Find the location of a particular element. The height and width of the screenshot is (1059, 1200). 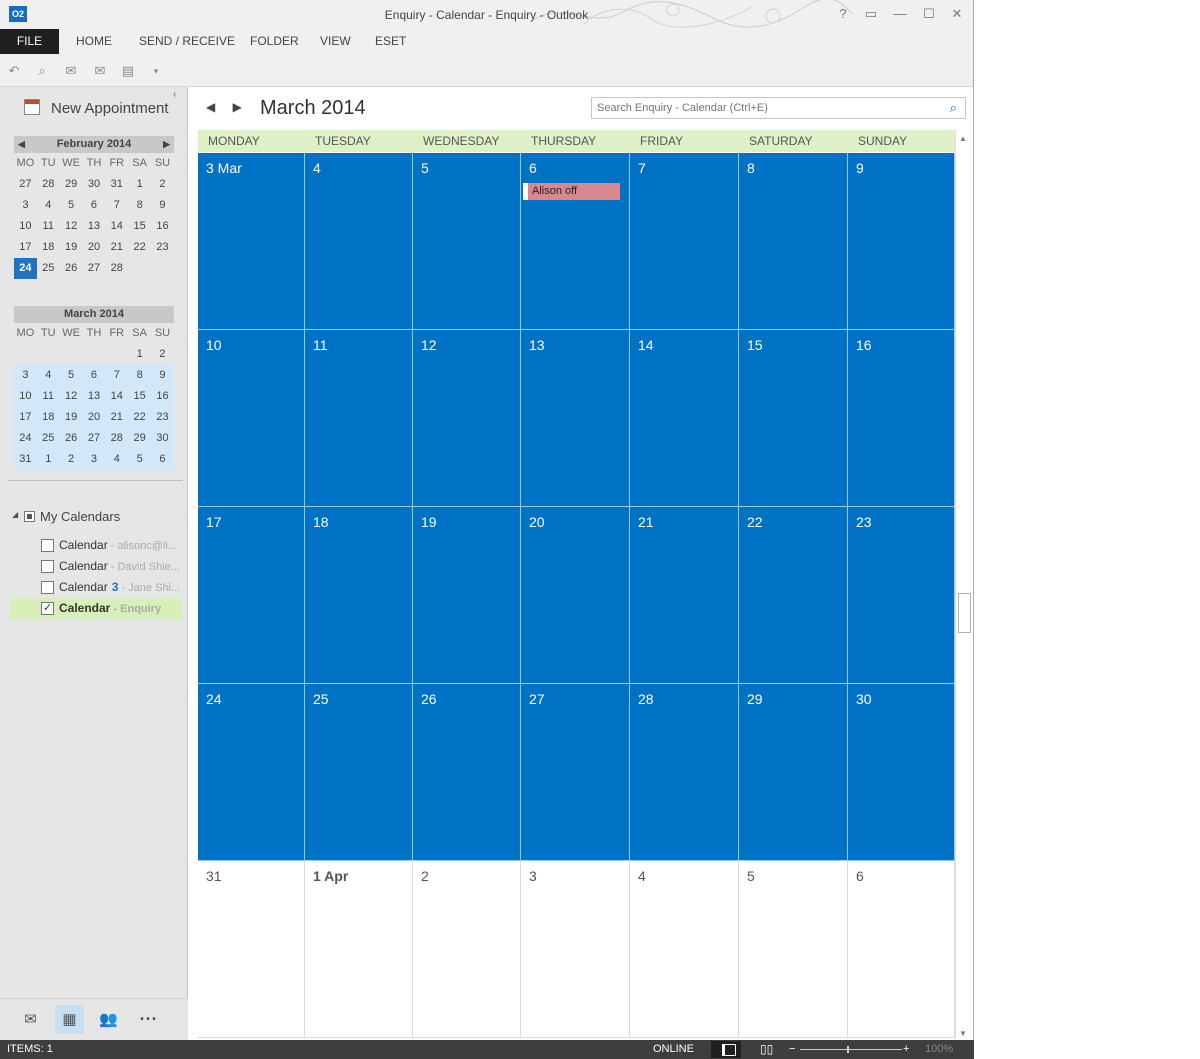

mini-calendar-day: 11 is located at coordinates (48, 396).